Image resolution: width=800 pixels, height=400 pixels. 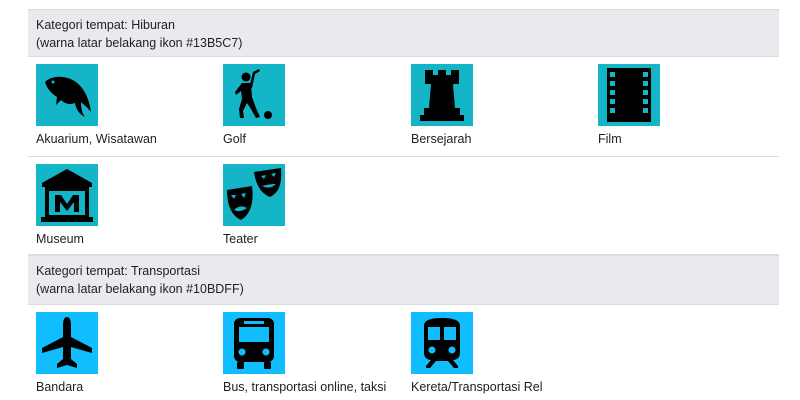 What do you see at coordinates (67, 195) in the screenshot?
I see `museum-icon` at bounding box center [67, 195].